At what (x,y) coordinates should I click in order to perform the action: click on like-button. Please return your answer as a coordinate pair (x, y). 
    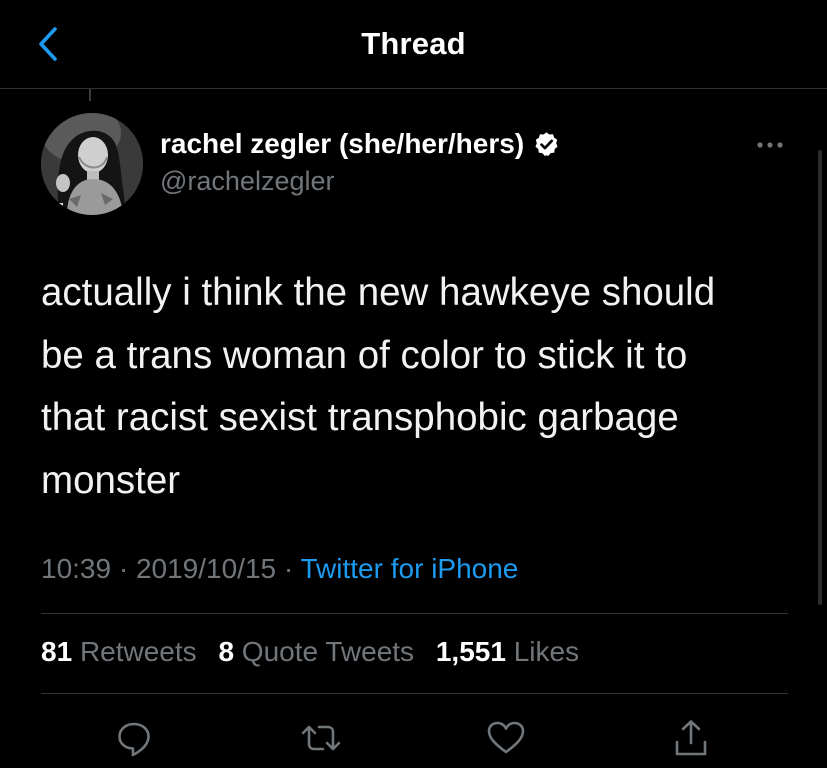
    Looking at the image, I should click on (506, 743).